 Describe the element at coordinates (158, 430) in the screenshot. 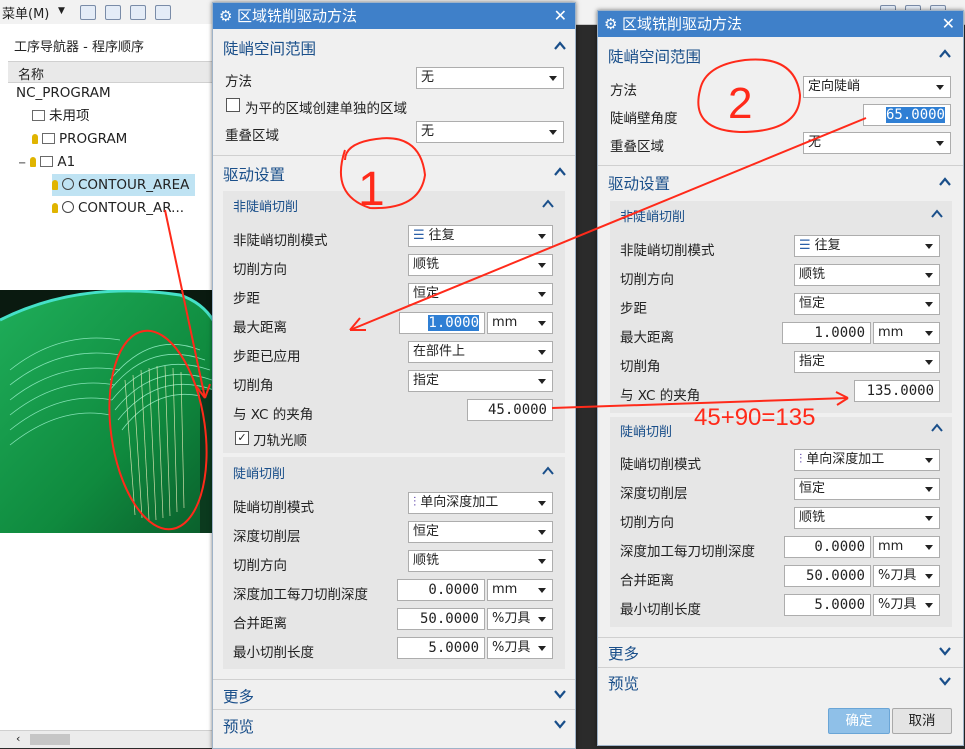

I see `annotation-ellipse-3d` at that location.